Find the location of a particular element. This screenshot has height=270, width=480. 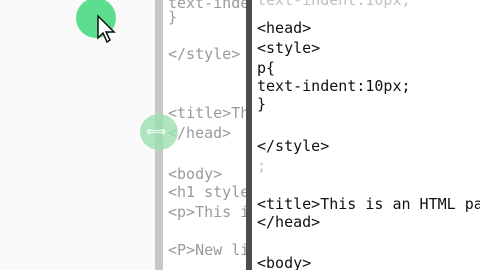

code-line: <title>This is an HTML page</title> is located at coordinates (208, 113).